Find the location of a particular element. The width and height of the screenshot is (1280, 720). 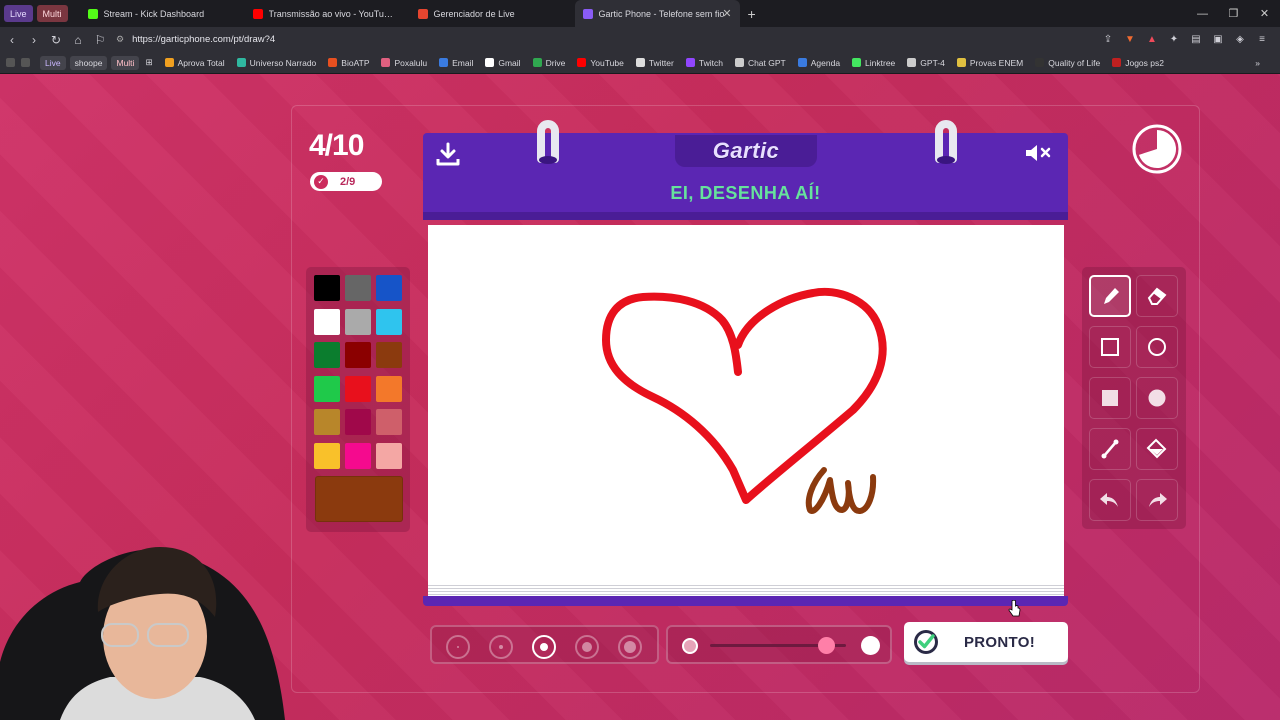

tool-undo is located at coordinates (1110, 500).